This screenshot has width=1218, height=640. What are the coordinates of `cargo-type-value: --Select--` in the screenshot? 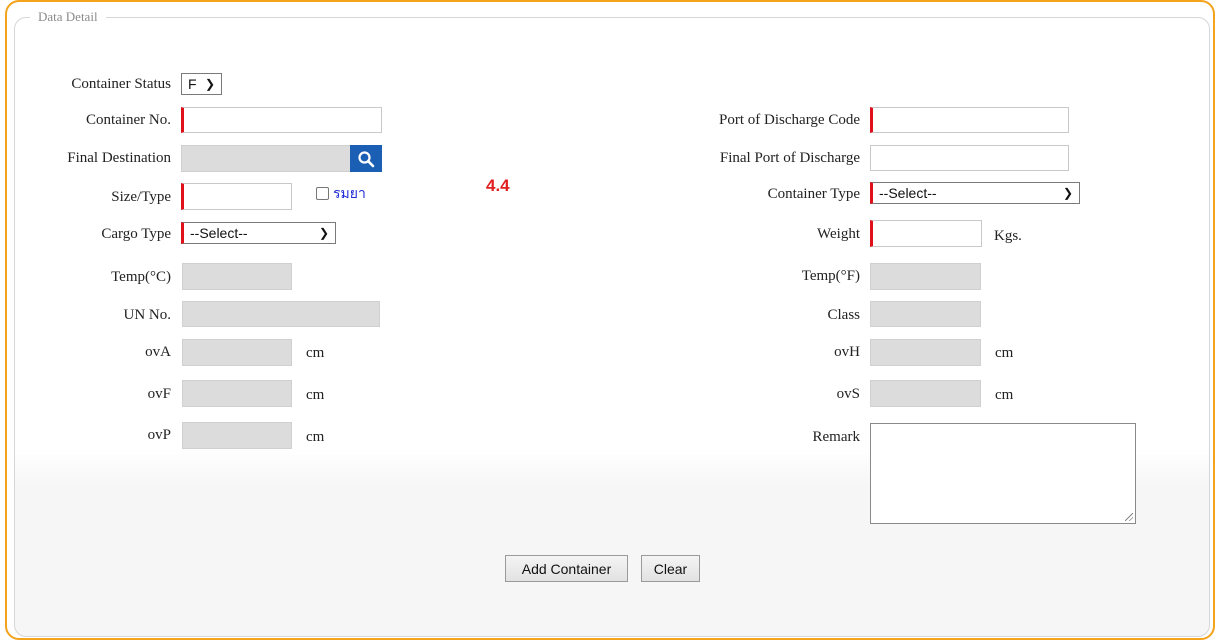 It's located at (219, 233).